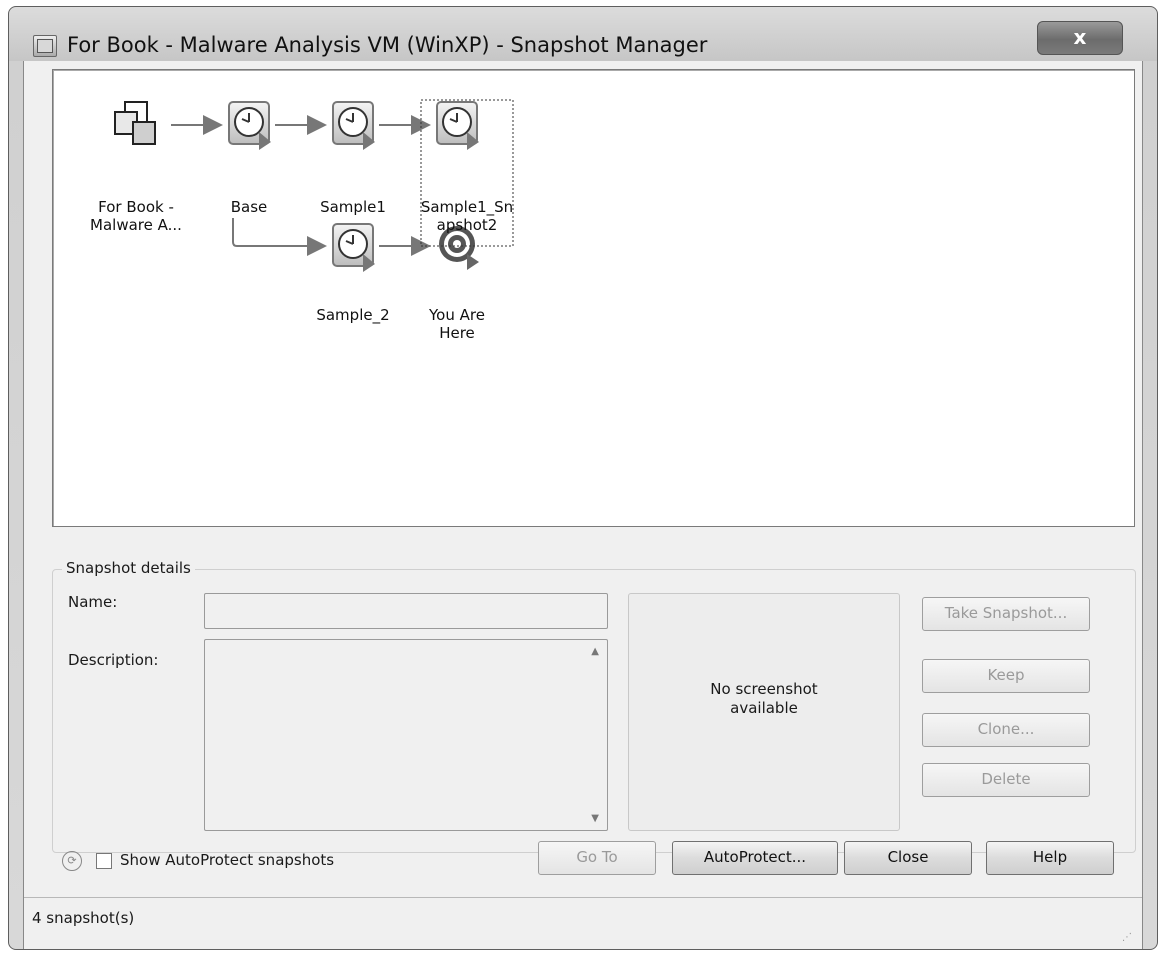  Describe the element at coordinates (406, 735) in the screenshot. I see `description-field: ▲ ▼` at that location.